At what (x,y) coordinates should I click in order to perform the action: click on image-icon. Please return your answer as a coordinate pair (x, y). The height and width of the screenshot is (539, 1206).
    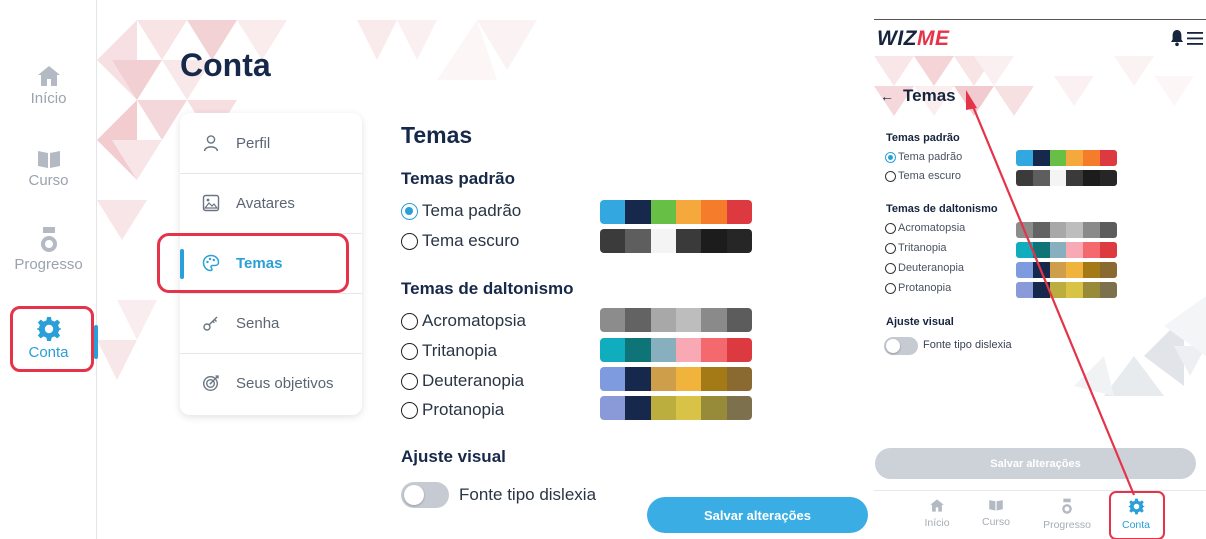
    Looking at the image, I should click on (211, 203).